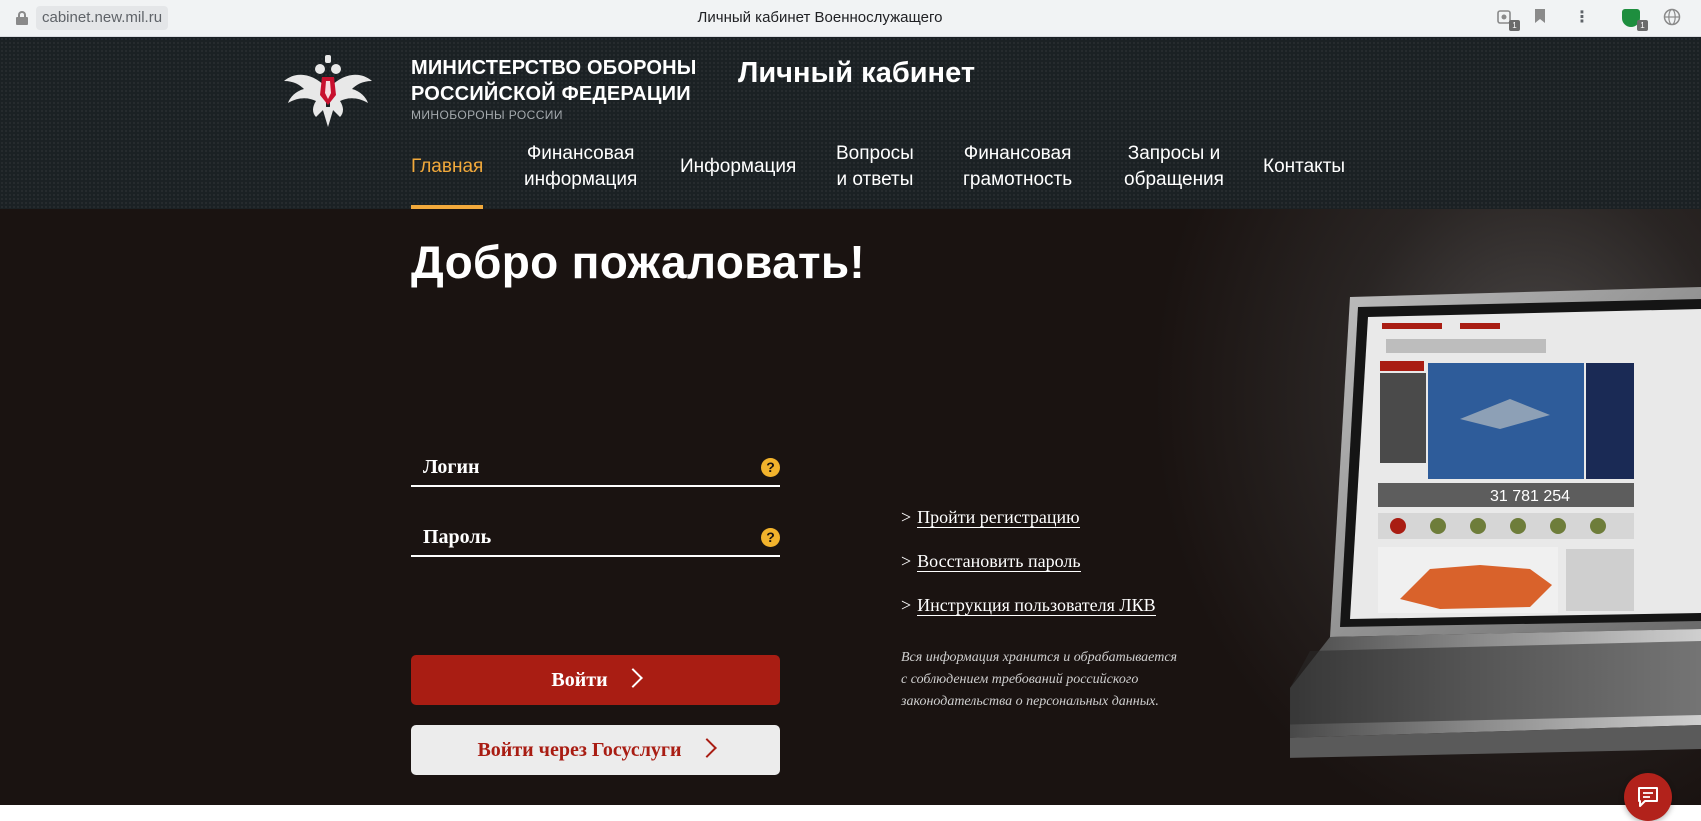 The image size is (1701, 821). What do you see at coordinates (1036, 605) in the screenshot?
I see `user-guide-link: Инструкция пользователя ЛКВ` at bounding box center [1036, 605].